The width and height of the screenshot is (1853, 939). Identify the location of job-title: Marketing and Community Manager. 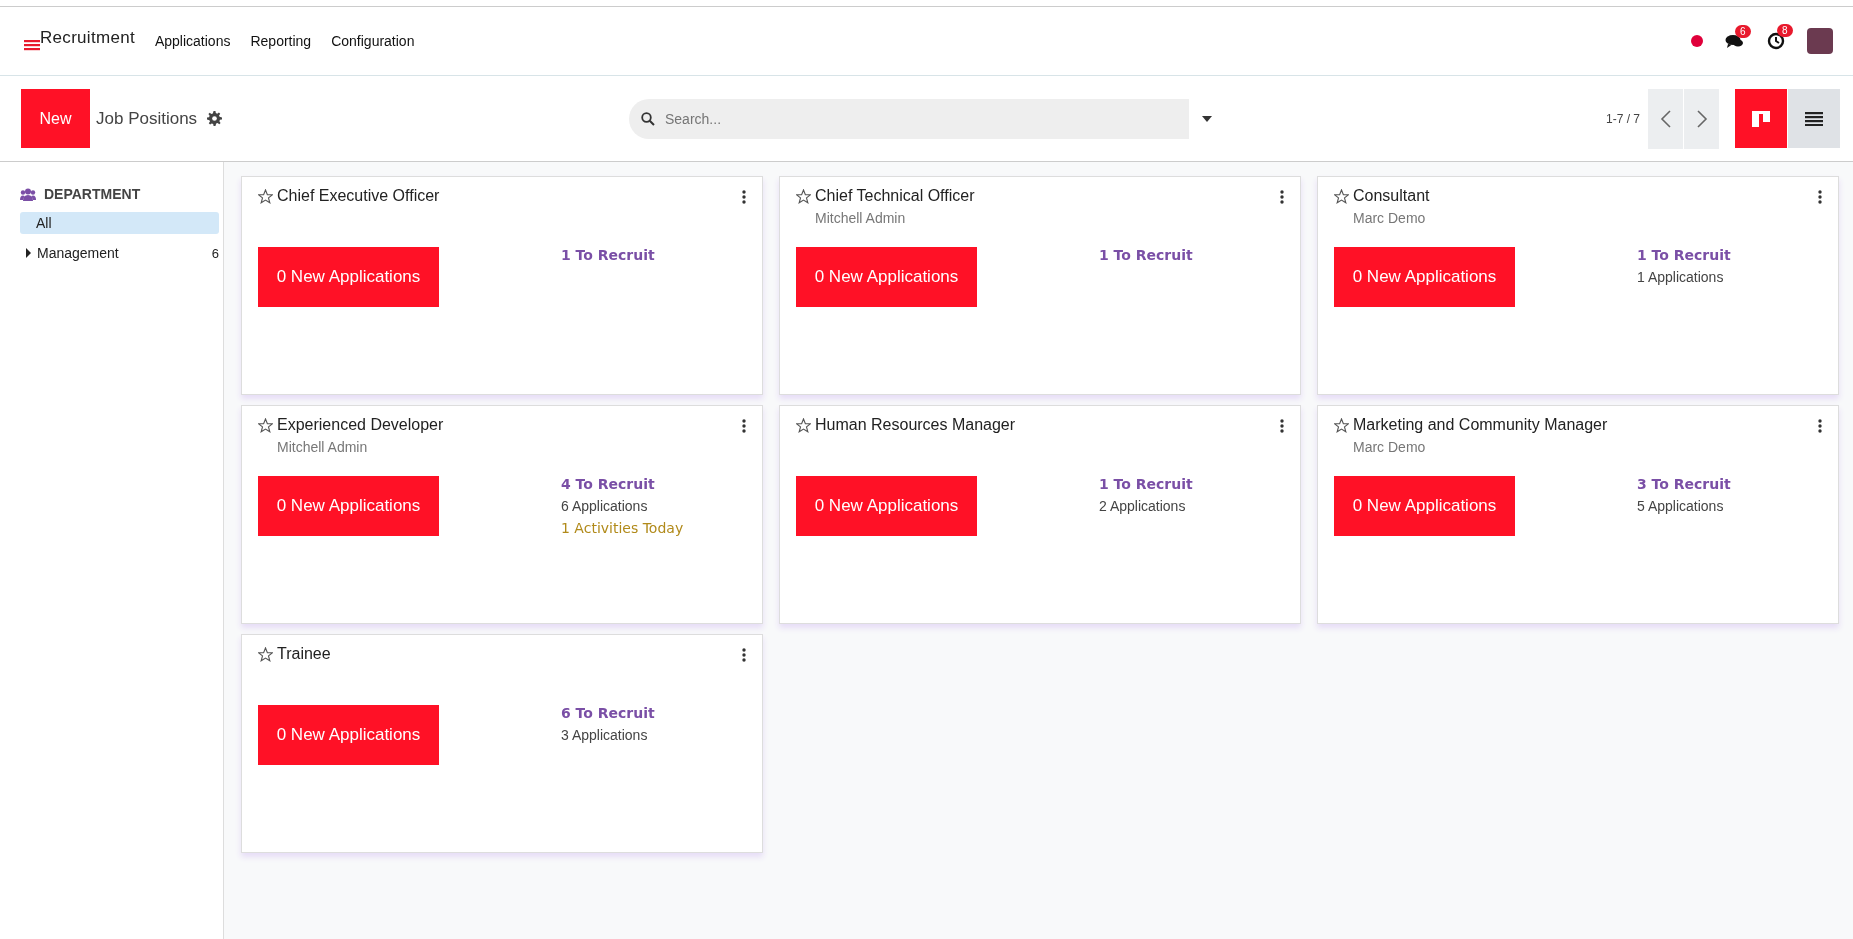
(1481, 425).